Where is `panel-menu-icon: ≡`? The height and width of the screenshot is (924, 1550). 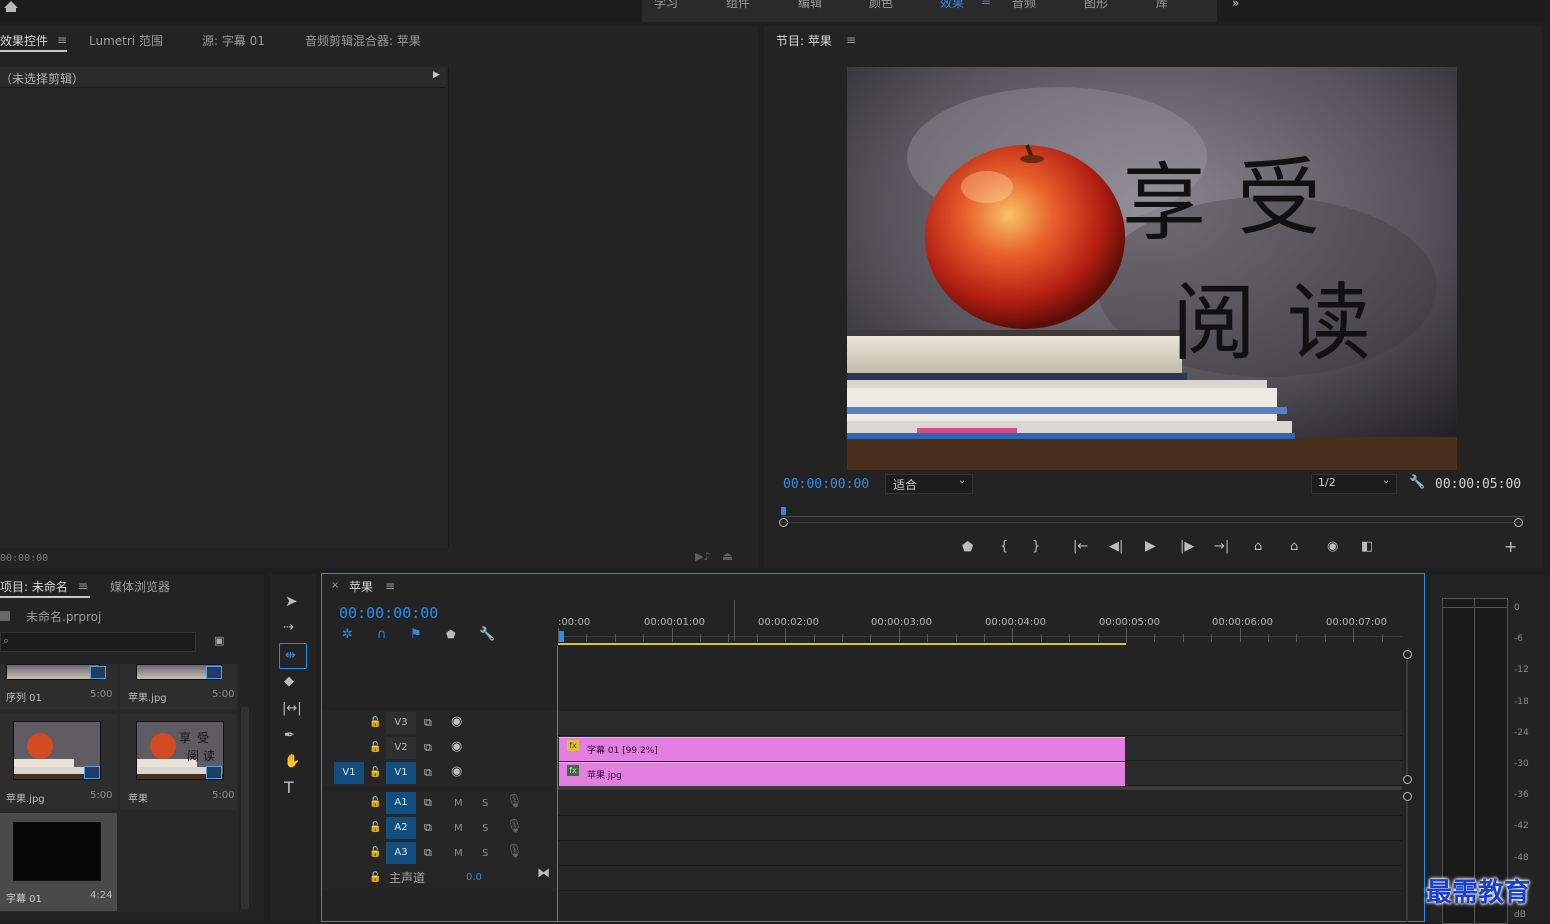
panel-menu-icon: ≡ is located at coordinates (62, 40).